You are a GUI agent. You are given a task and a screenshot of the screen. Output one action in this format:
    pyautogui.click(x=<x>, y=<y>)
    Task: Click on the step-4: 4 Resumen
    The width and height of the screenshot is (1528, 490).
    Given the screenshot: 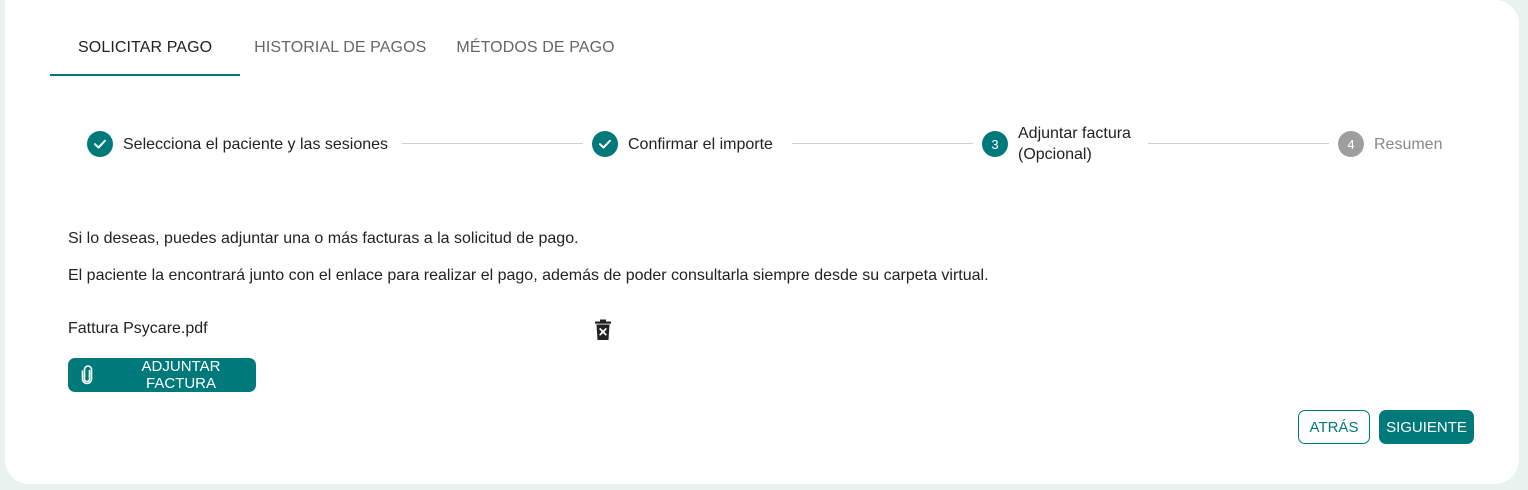 What is the action you would take?
    pyautogui.click(x=1390, y=144)
    